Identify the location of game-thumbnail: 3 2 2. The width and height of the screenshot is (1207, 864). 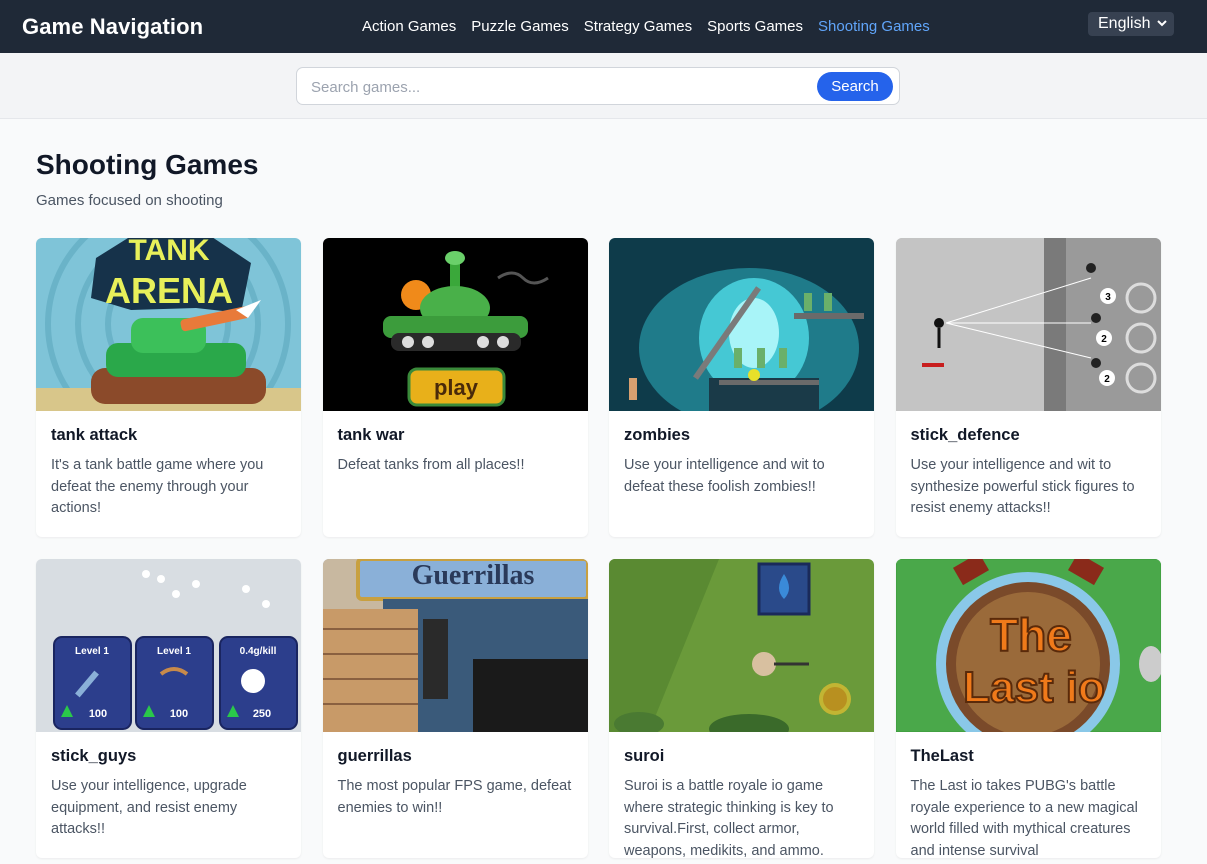
(1028, 324).